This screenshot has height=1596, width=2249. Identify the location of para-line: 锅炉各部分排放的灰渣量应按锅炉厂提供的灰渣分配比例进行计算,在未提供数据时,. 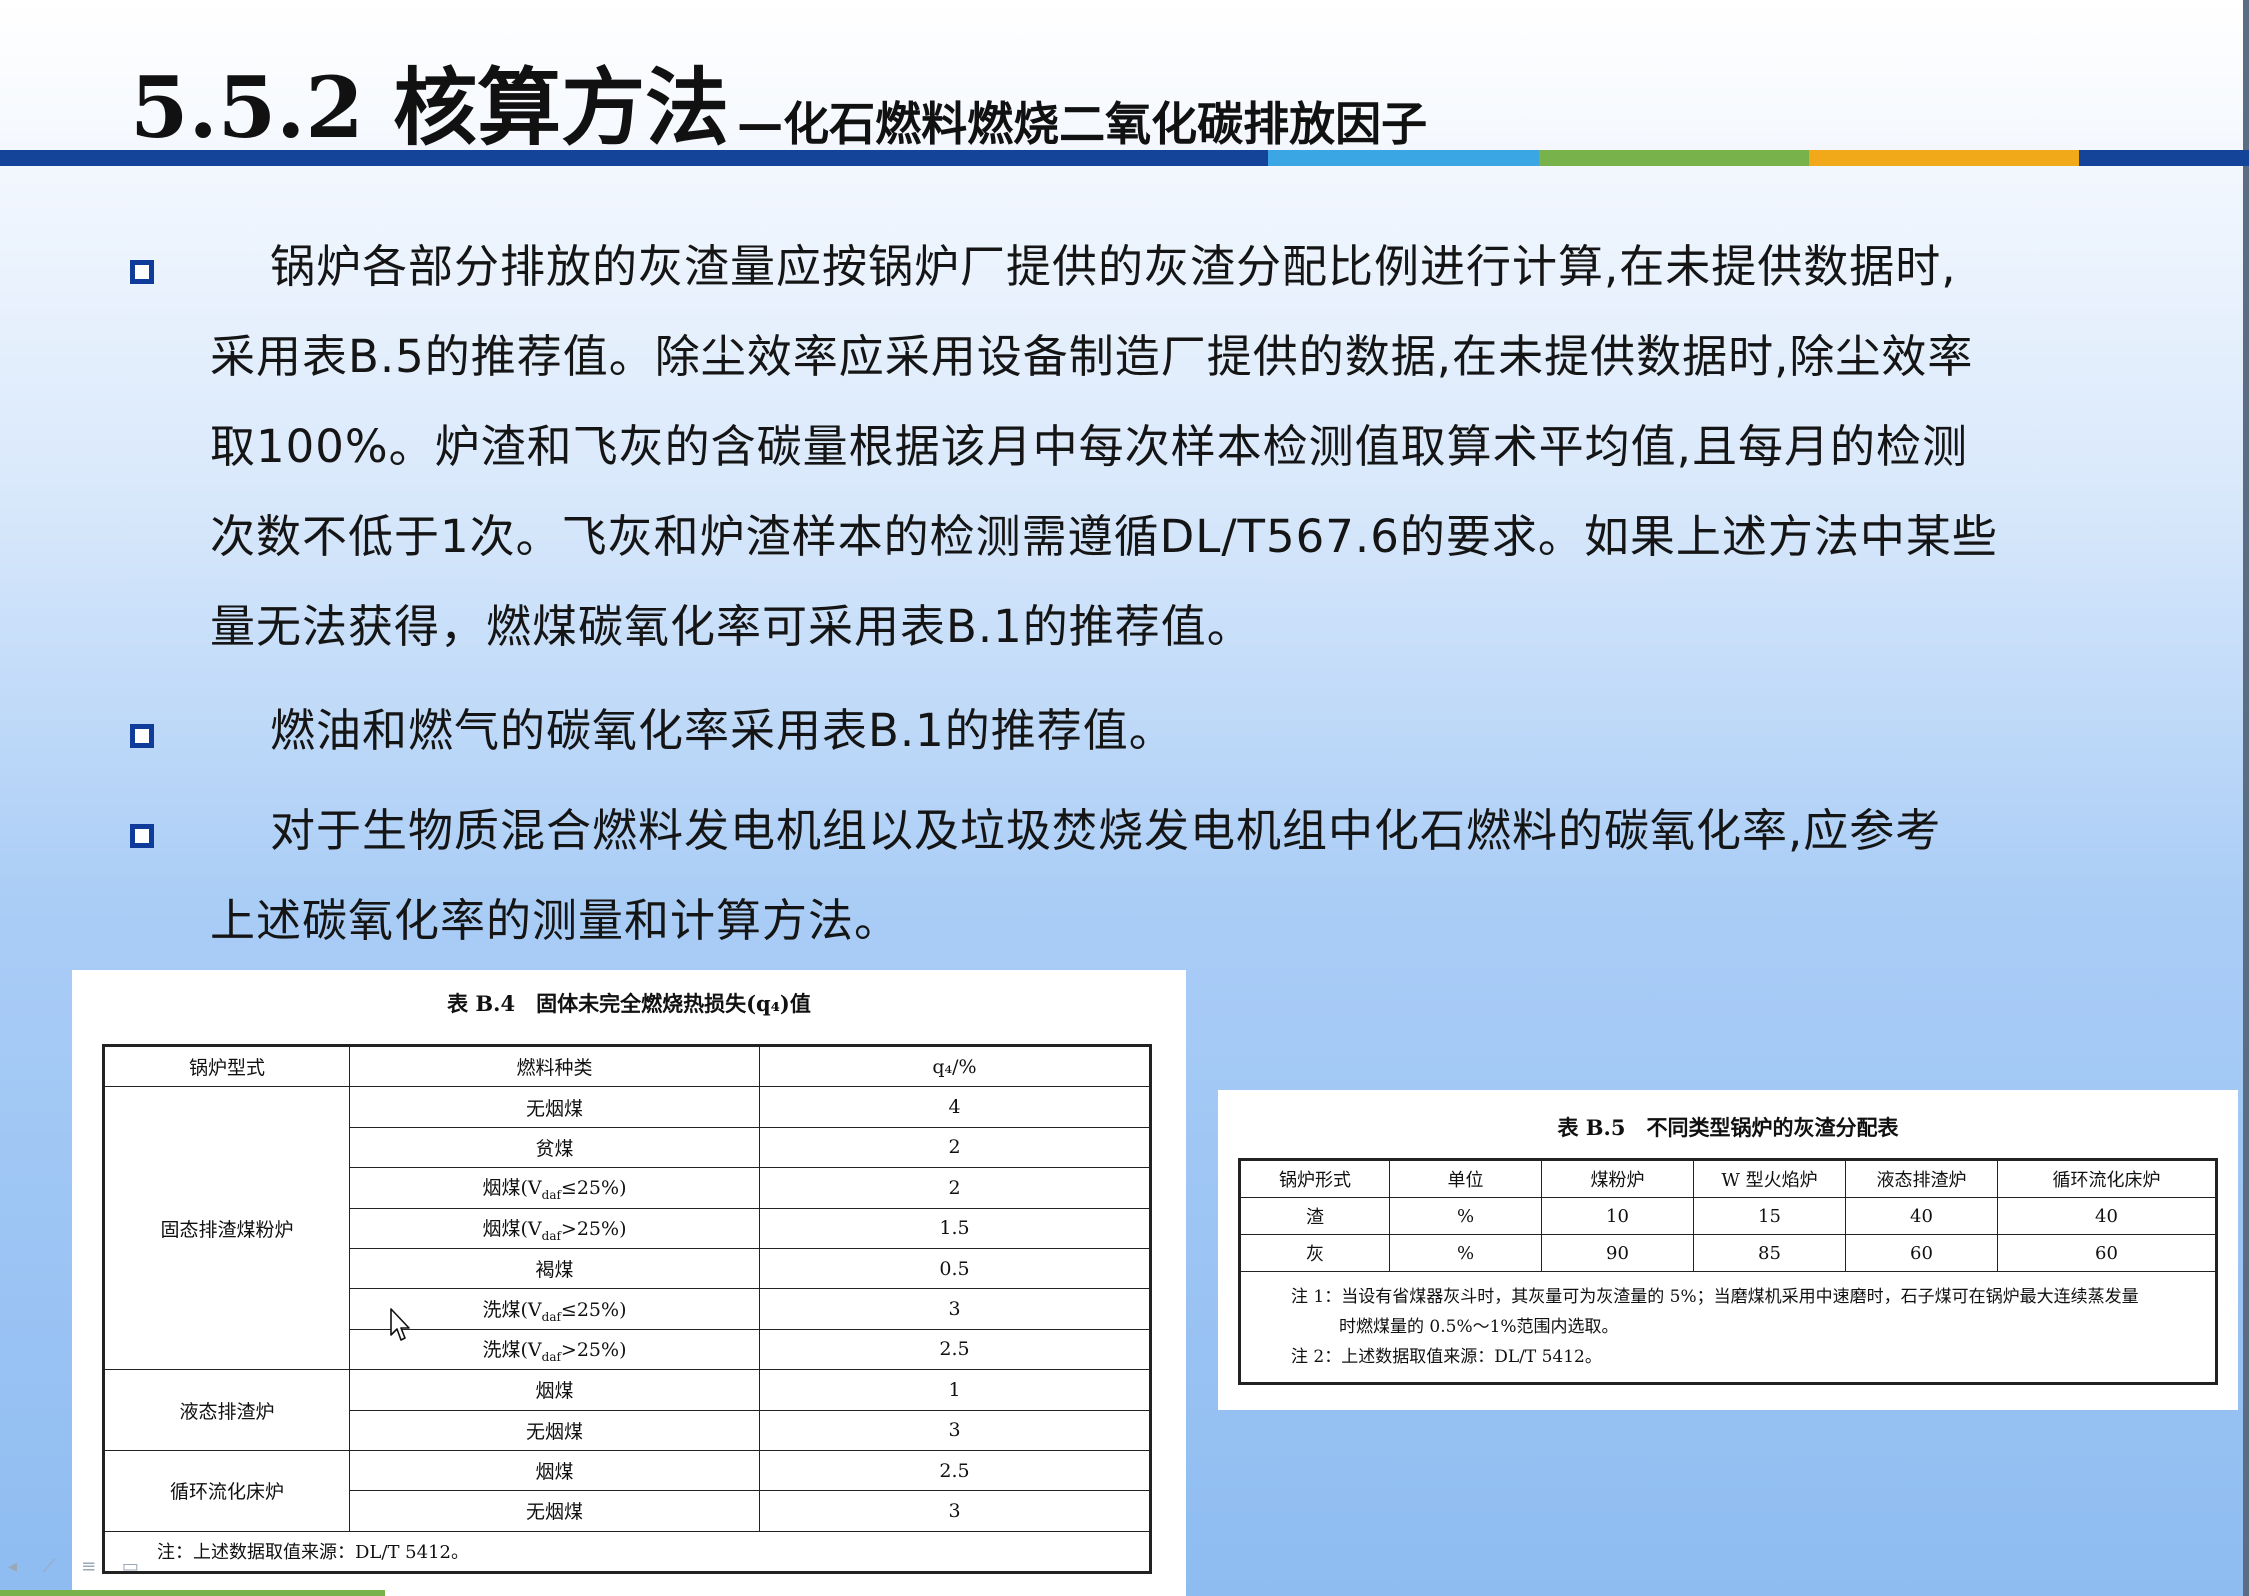
(1104, 267).